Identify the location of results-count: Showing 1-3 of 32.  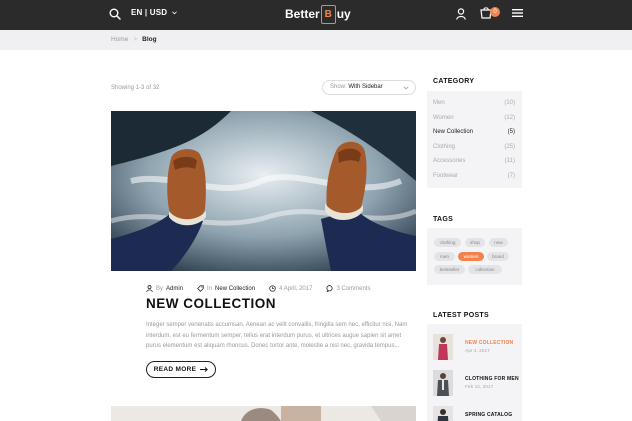
(135, 88).